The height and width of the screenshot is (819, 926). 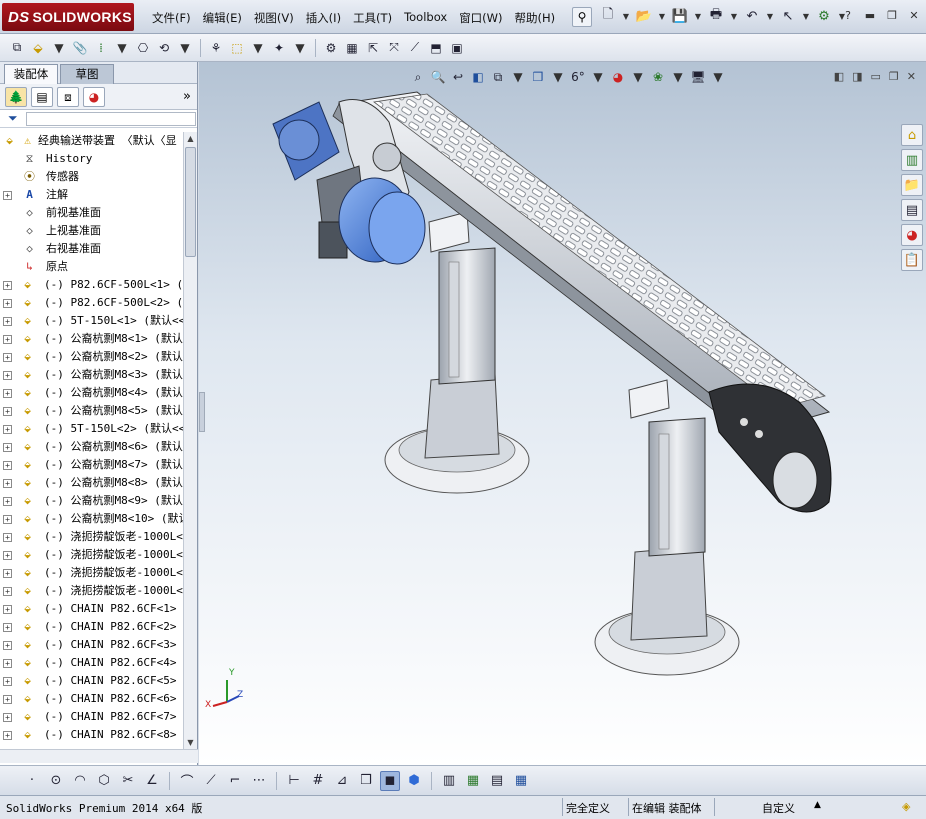 I want to click on tree-item: ⧖ History, so click(x=91, y=159).